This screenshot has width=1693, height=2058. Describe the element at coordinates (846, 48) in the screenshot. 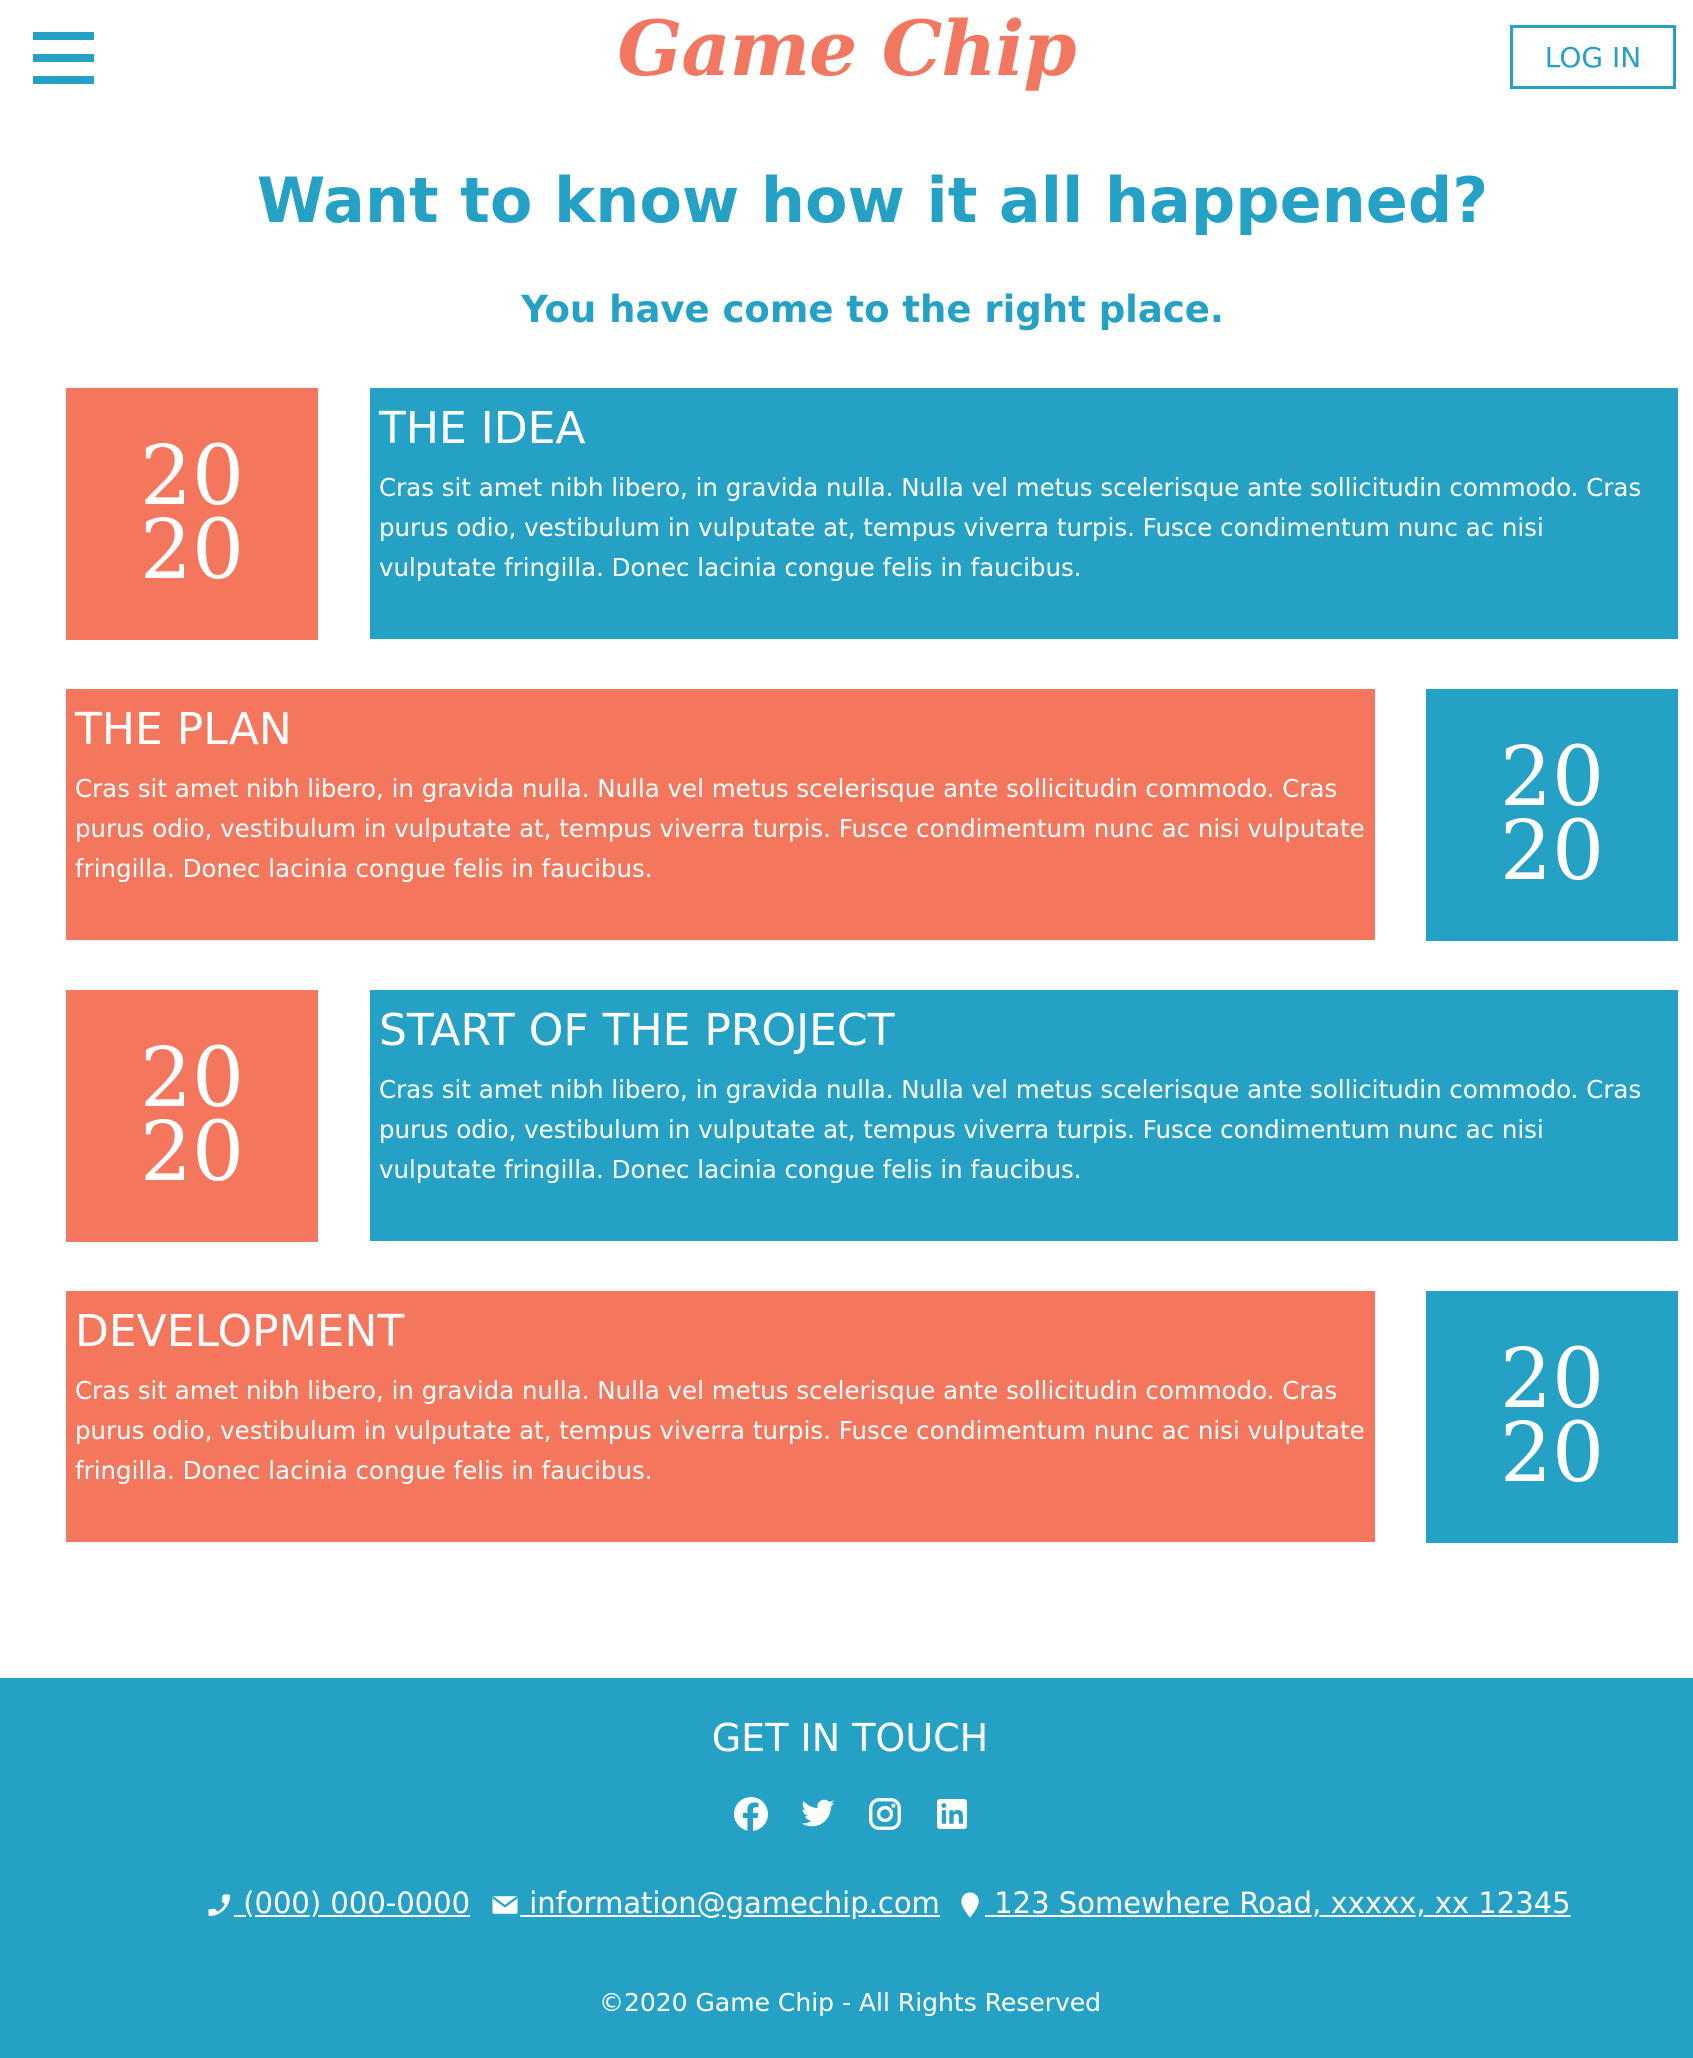

I see `site-logo: Game Chip` at that location.